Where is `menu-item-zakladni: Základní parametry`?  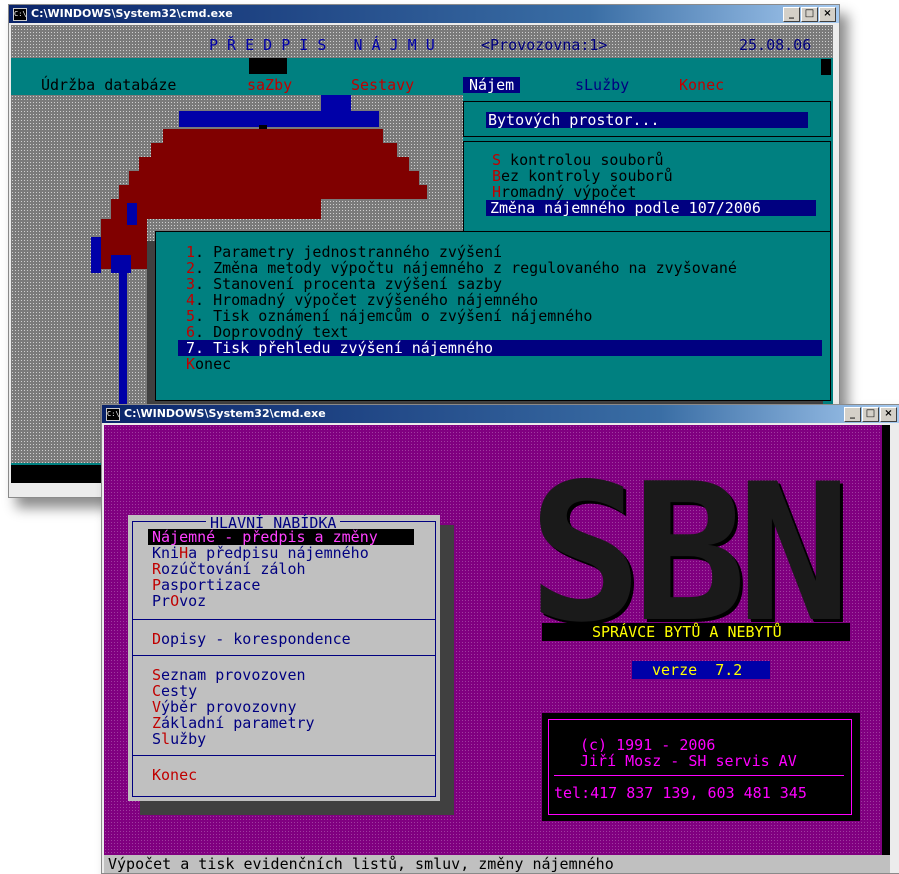
menu-item-zakladni: Základní parametry is located at coordinates (233, 723).